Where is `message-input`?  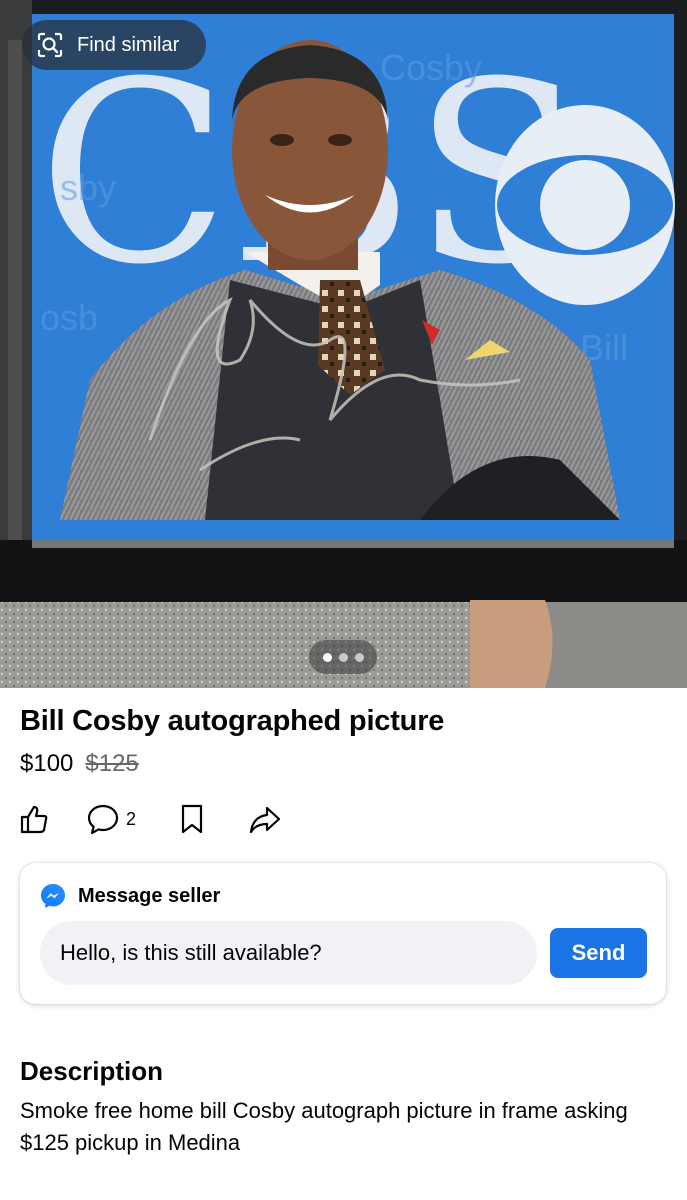
message-input is located at coordinates (288, 953).